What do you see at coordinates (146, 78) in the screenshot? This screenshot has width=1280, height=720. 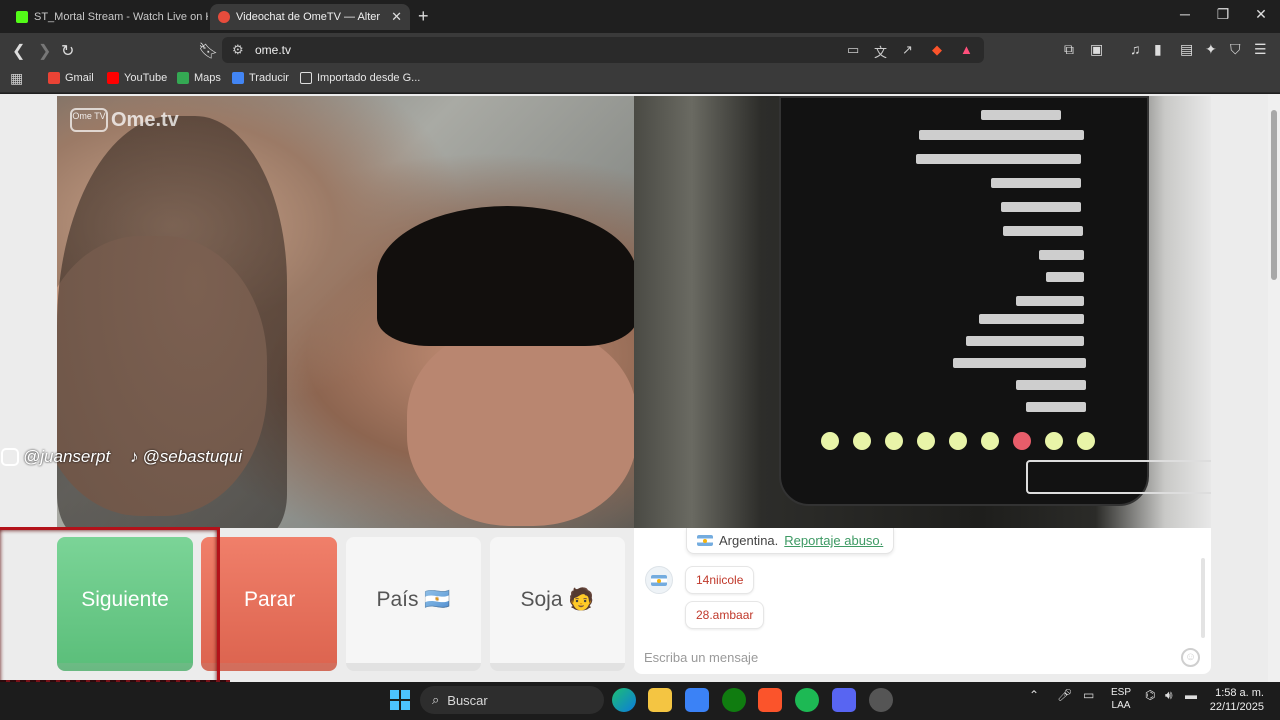 I see `bookmark-label: YouTube` at bounding box center [146, 78].